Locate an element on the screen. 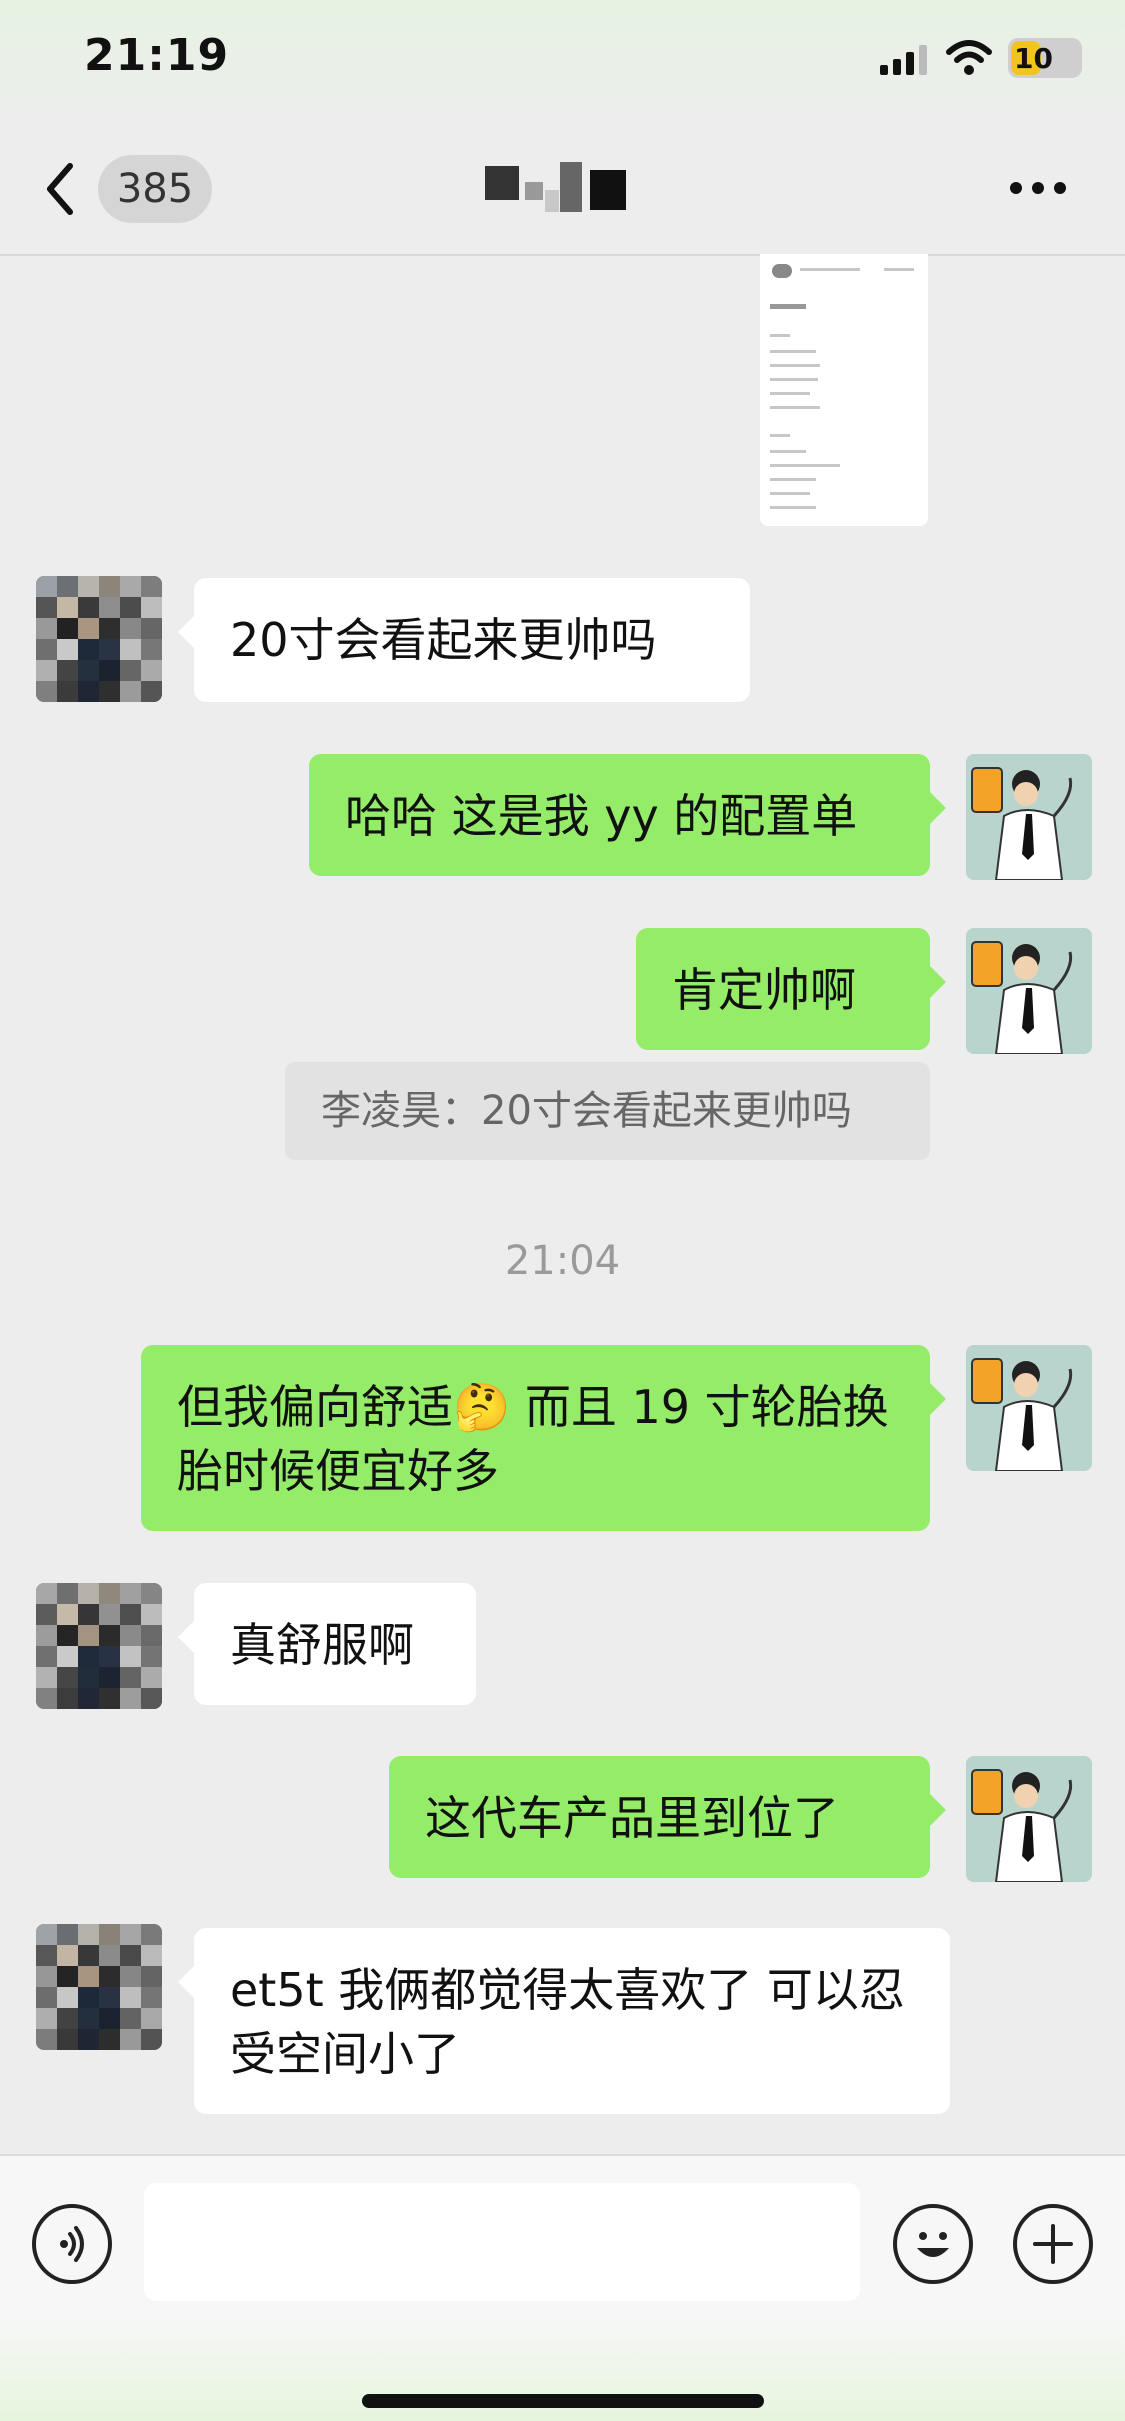  message-bubble-sent: 肯定帅啊 is located at coordinates (791, 989).